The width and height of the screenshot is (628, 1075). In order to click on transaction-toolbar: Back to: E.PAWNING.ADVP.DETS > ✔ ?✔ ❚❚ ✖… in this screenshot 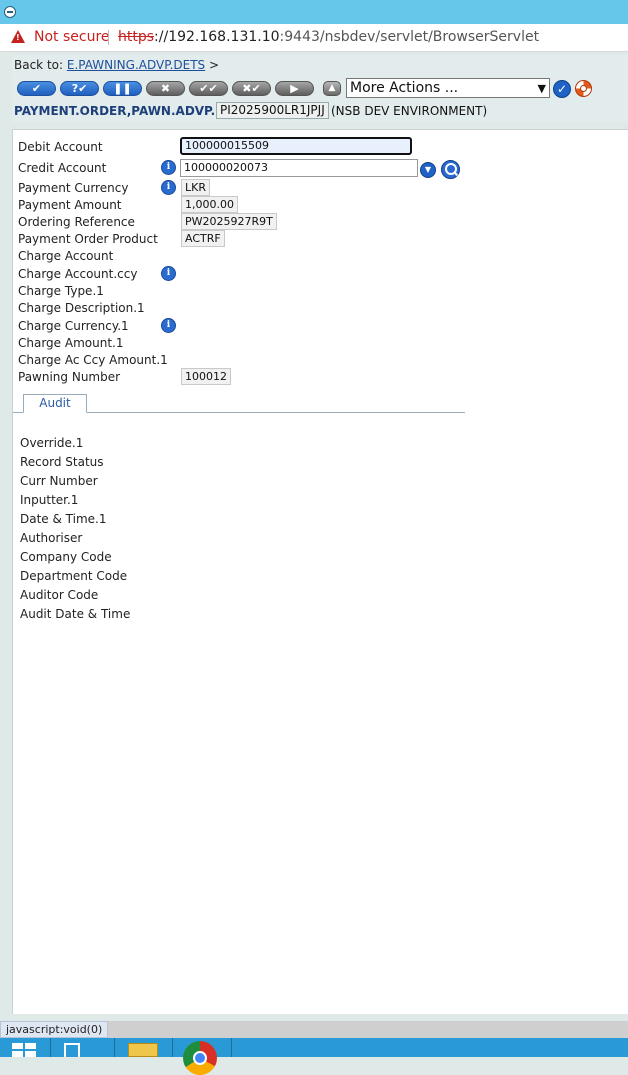, I will do `click(320, 88)`.